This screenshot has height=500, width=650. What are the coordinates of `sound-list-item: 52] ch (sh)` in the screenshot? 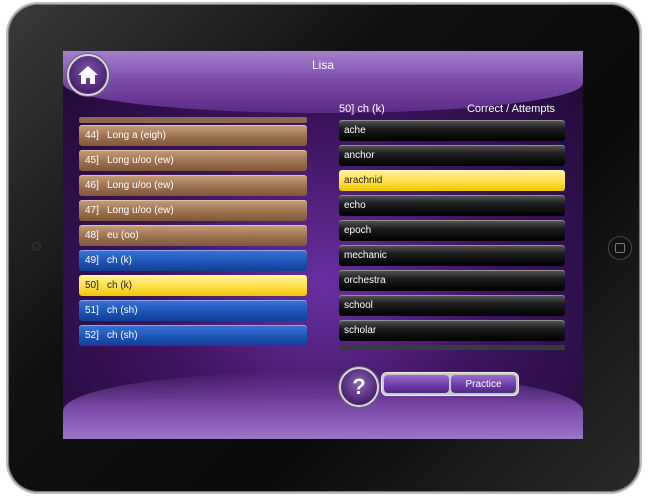 It's located at (193, 335).